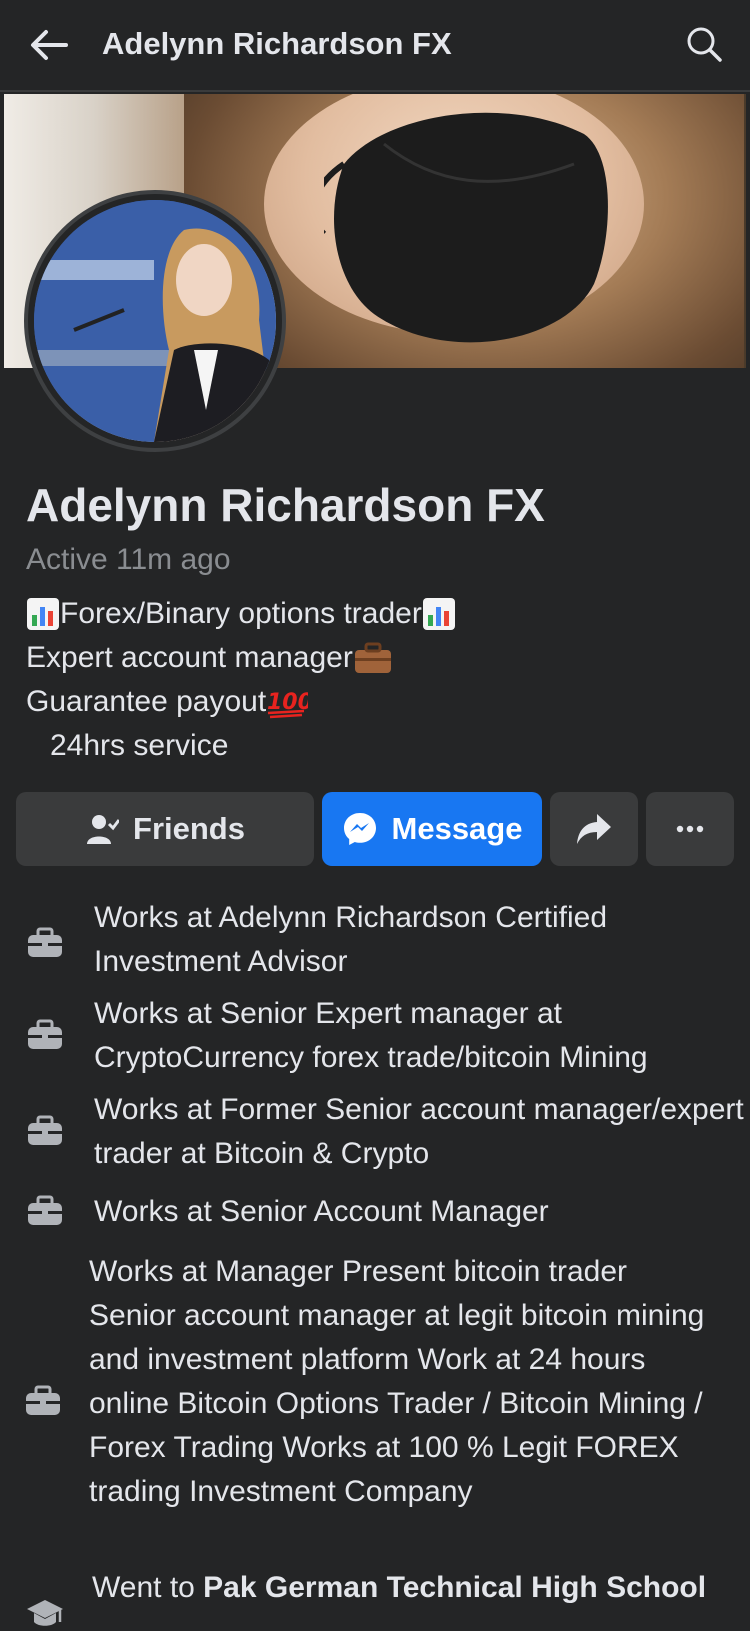 The image size is (750, 1631). Describe the element at coordinates (287, 704) in the screenshot. I see `hundred-points-icon: 100` at that location.